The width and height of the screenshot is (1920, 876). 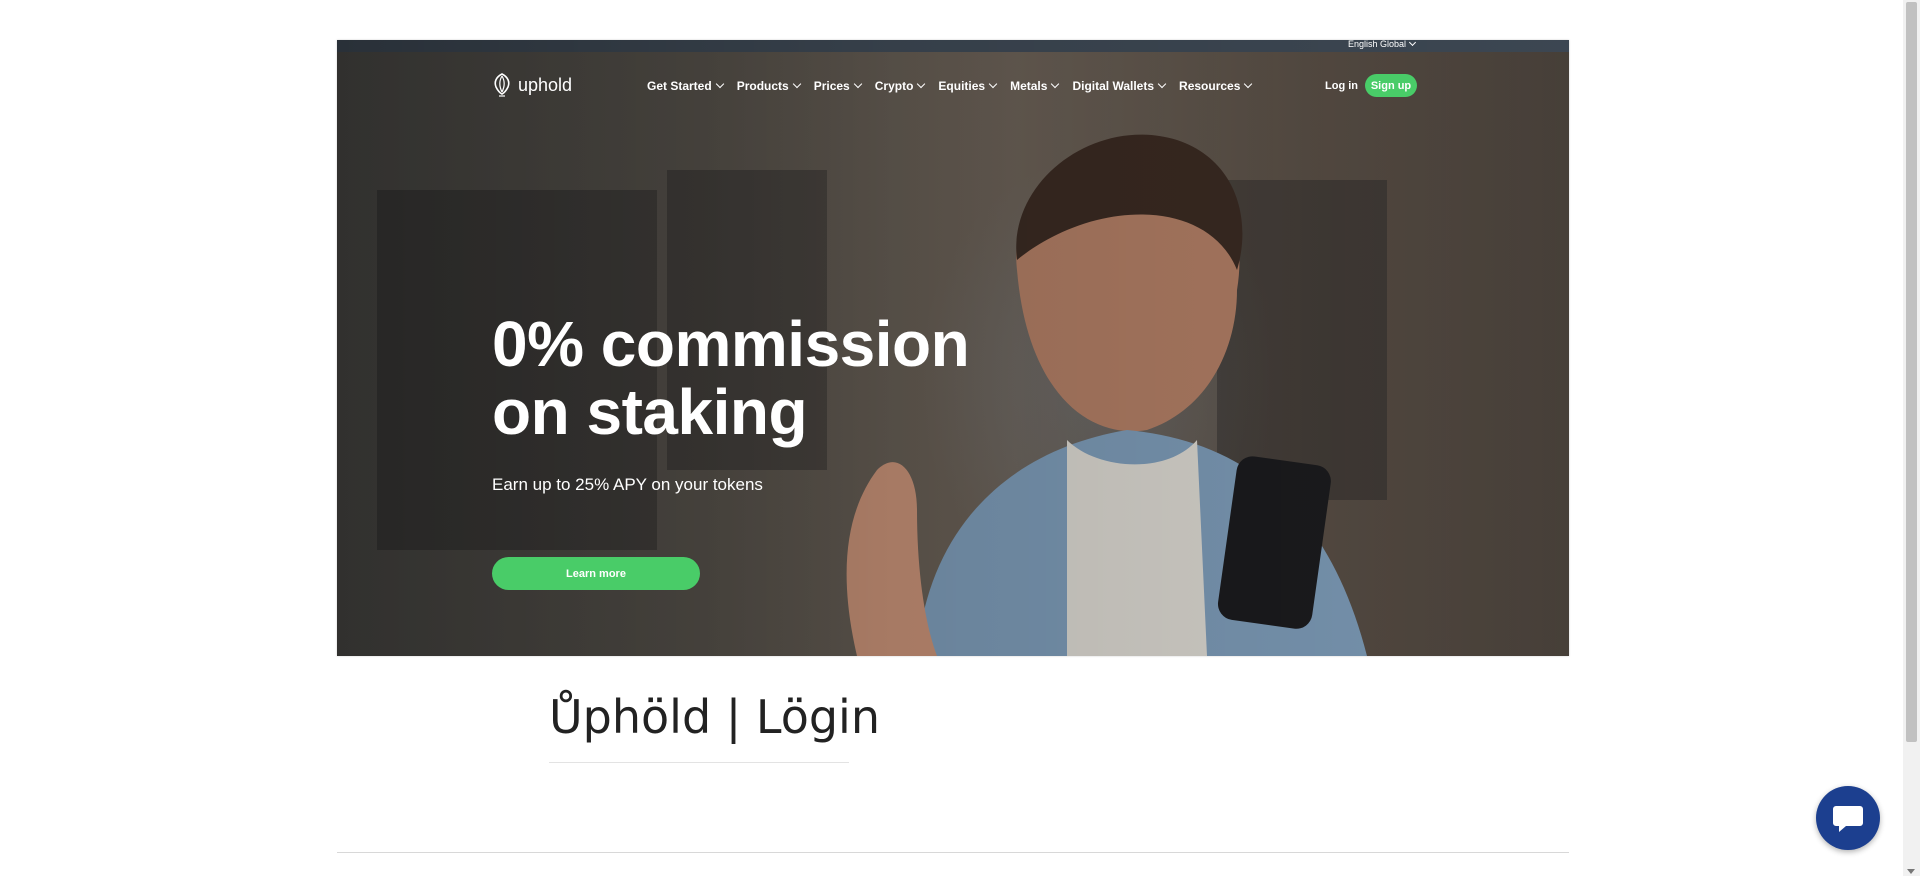 I want to click on learn-more-button: Learn more, so click(x=596, y=573).